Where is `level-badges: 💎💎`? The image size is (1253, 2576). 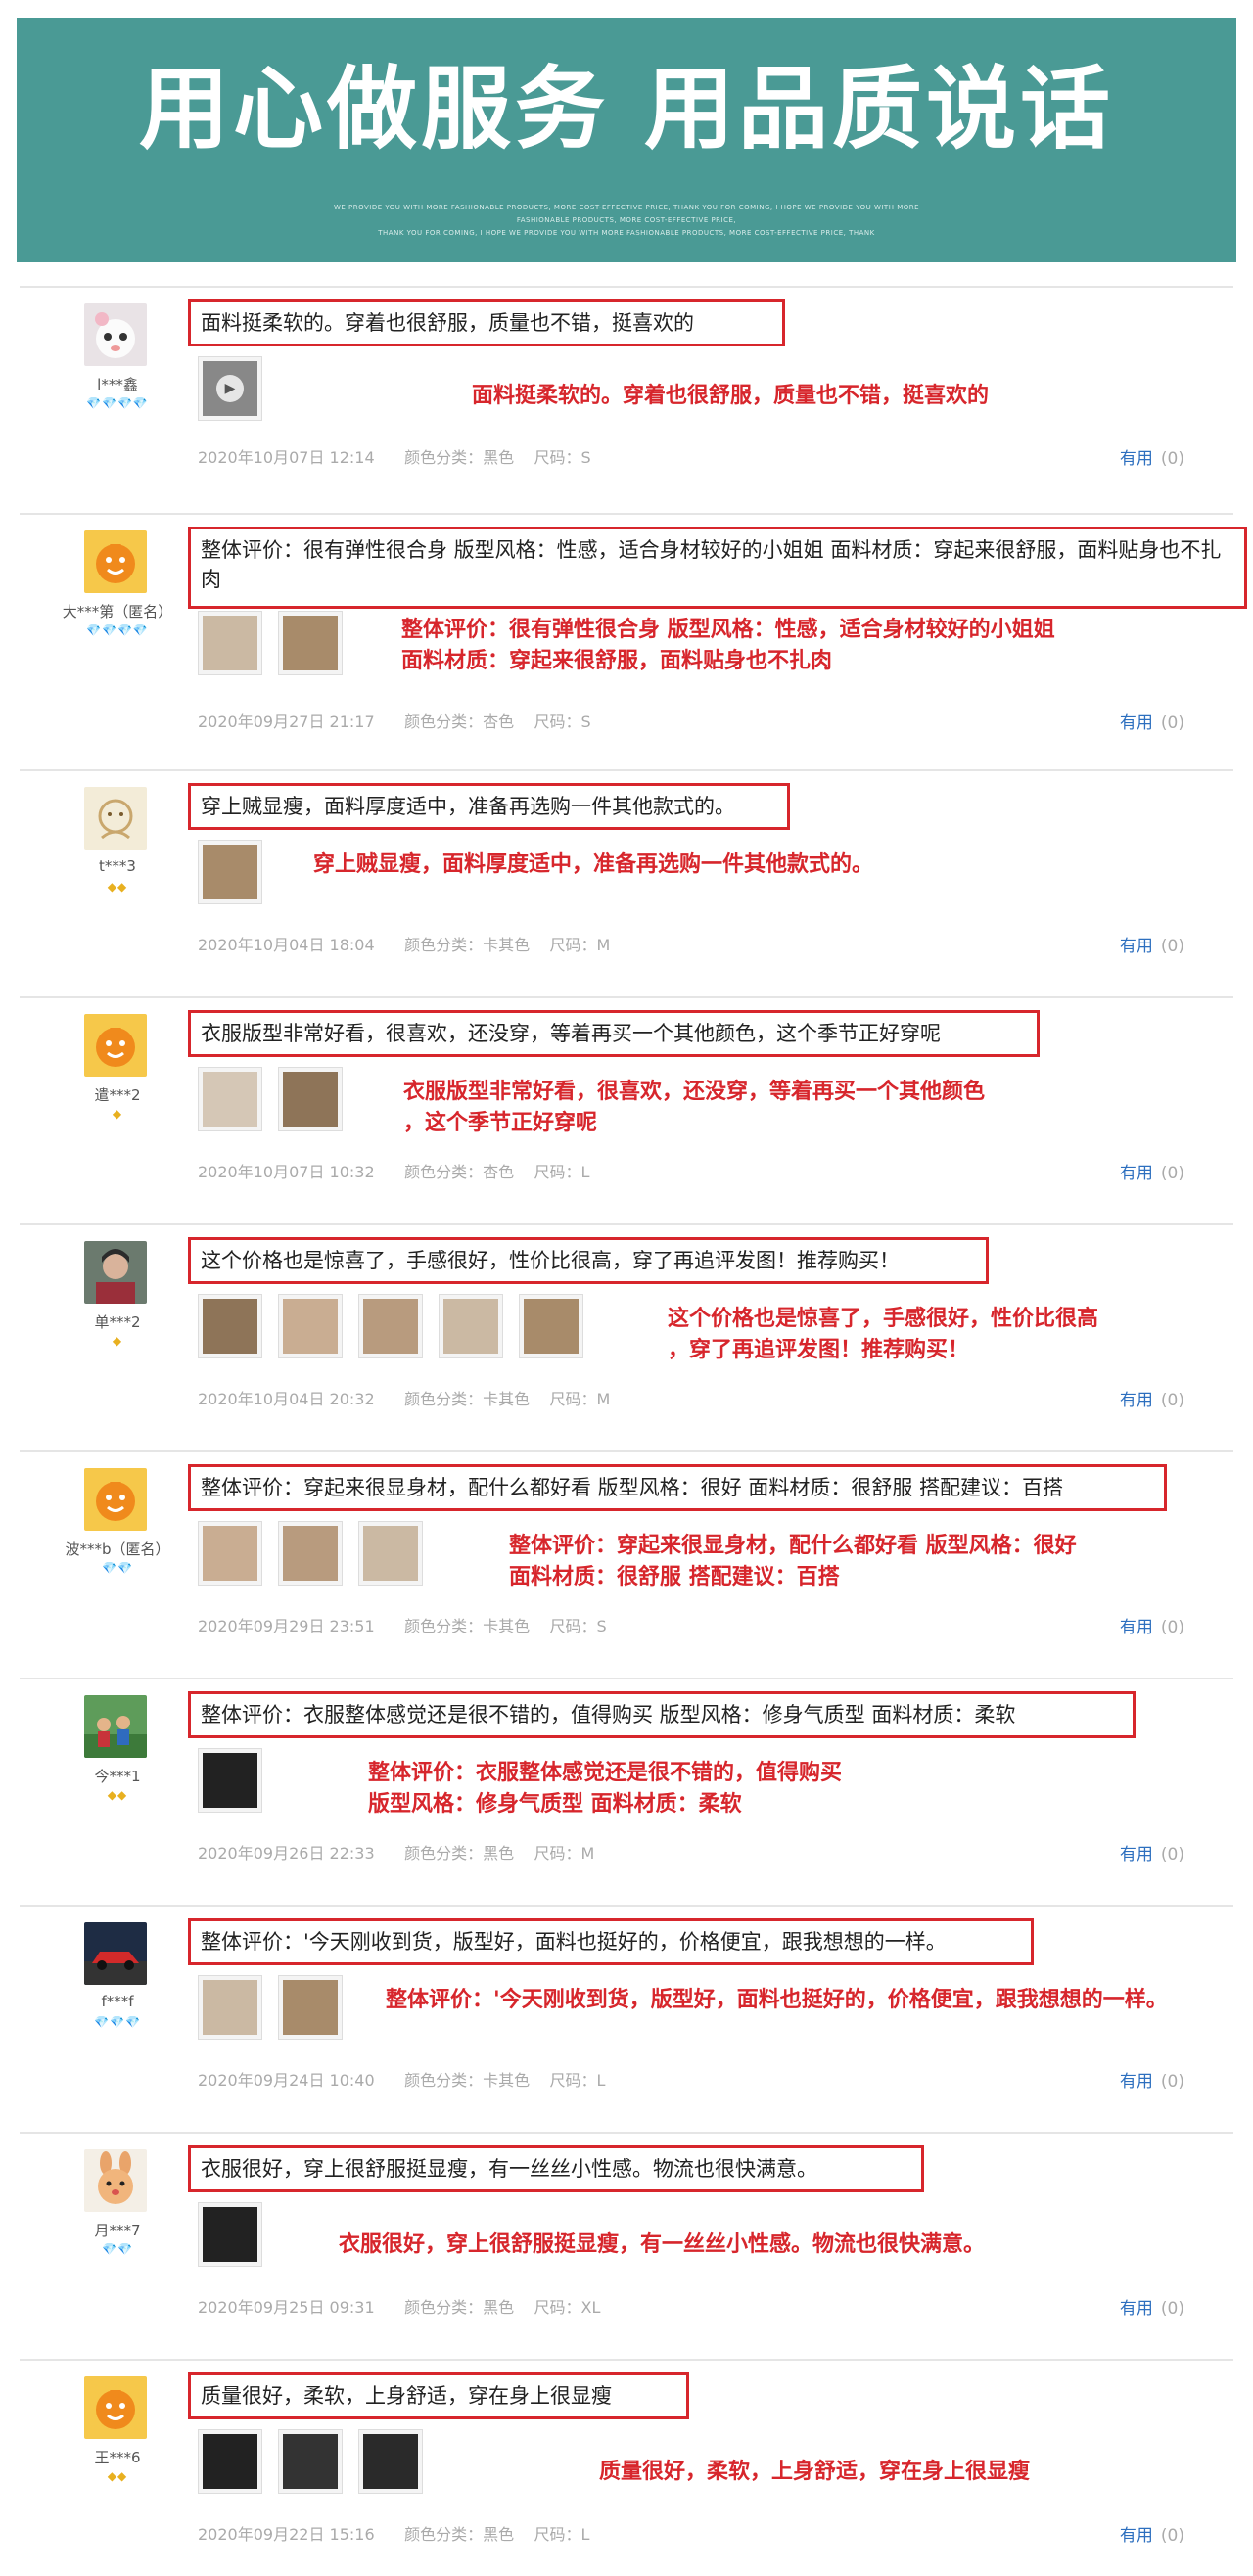
level-badges: 💎💎 is located at coordinates (117, 1568).